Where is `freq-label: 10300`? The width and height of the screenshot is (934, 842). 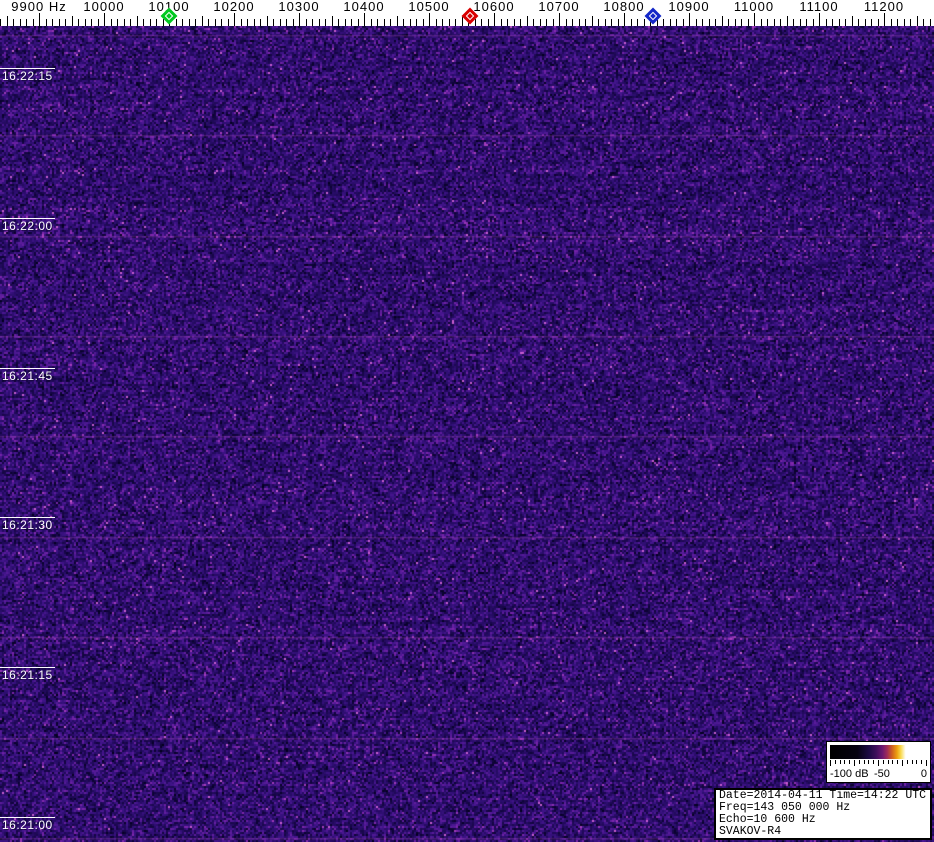 freq-label: 10300 is located at coordinates (299, 7).